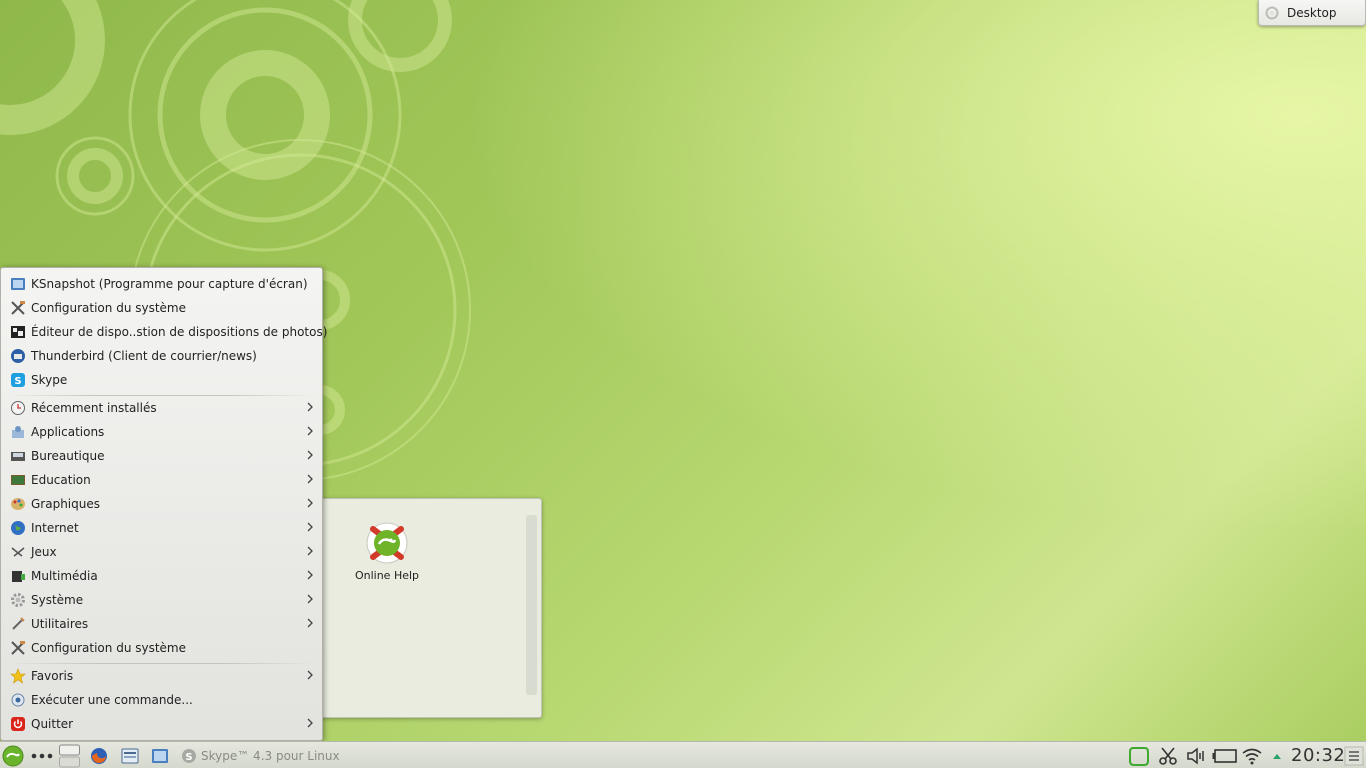 The width and height of the screenshot is (1366, 769). I want to click on menu-category-utilitaires: Utilitaires, so click(161, 624).